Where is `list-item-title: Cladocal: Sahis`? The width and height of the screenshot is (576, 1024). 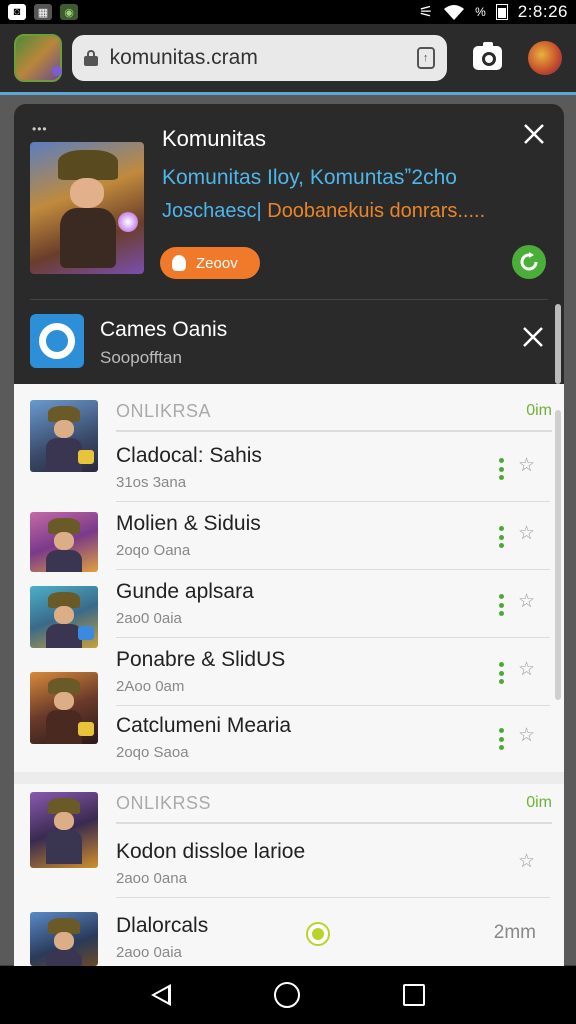 list-item-title: Cladocal: Sahis is located at coordinates (189, 455).